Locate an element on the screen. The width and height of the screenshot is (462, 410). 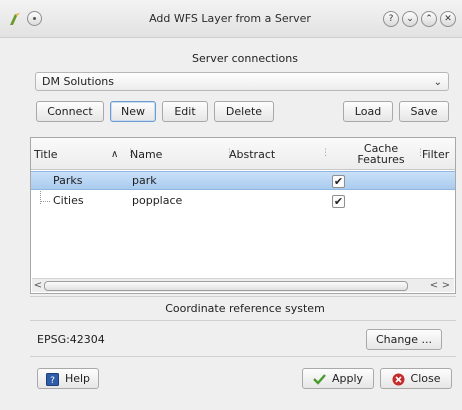
column-header-title: Title ∧ is located at coordinates (81, 154).